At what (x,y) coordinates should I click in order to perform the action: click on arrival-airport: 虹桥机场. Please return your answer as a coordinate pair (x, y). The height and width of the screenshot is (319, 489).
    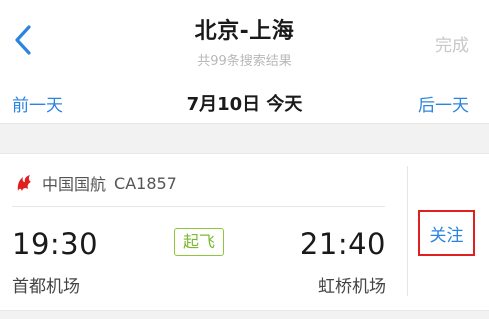
    Looking at the image, I should click on (352, 287).